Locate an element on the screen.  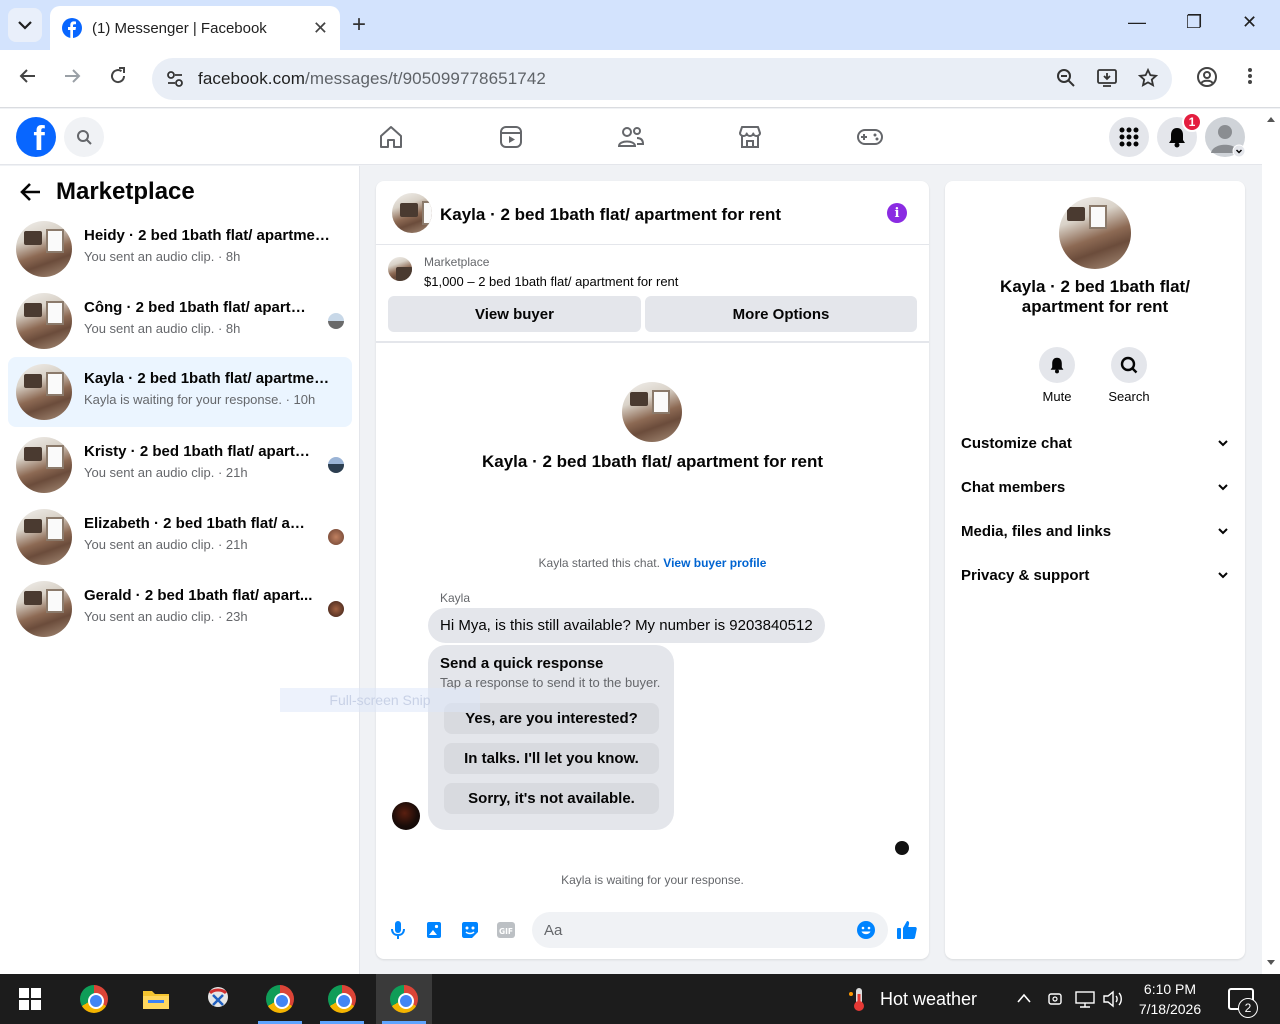
gamepad-icon is located at coordinates (870, 137).